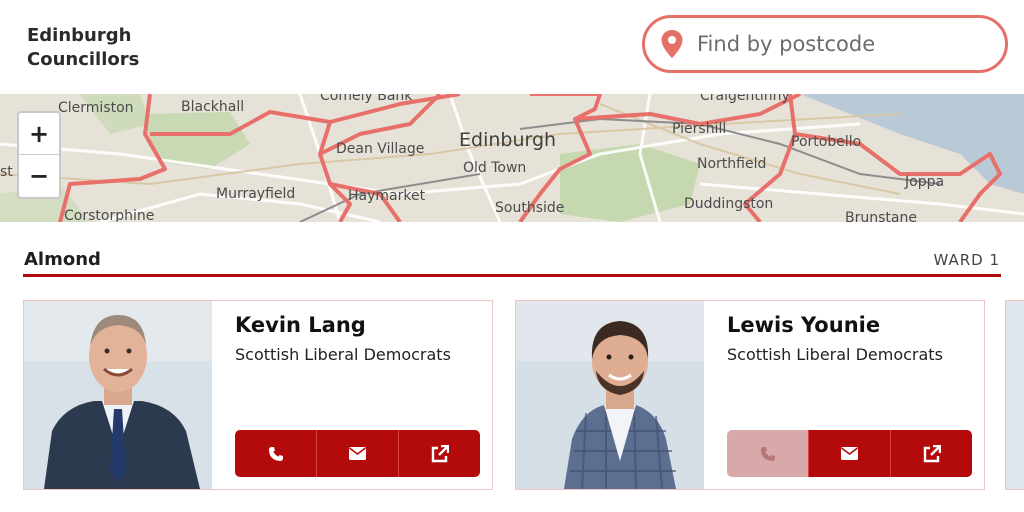 Image resolution: width=1024 pixels, height=512 pixels. What do you see at coordinates (366, 99) in the screenshot?
I see `map-label-comely-bank: Comely Bank` at bounding box center [366, 99].